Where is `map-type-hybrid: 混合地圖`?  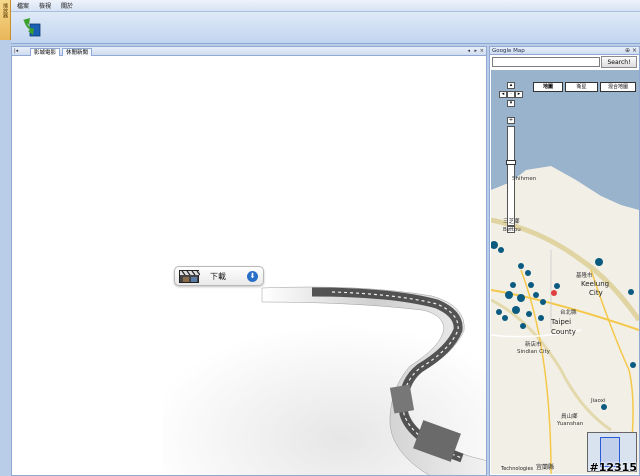
map-type-hybrid: 混合地圖 is located at coordinates (618, 87).